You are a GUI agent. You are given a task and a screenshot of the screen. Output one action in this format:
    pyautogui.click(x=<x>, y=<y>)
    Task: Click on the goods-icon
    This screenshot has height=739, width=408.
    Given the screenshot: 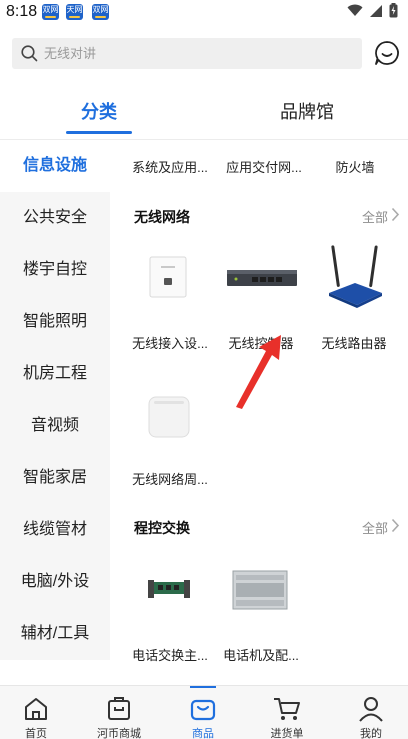 What is the action you would take?
    pyautogui.click(x=203, y=710)
    